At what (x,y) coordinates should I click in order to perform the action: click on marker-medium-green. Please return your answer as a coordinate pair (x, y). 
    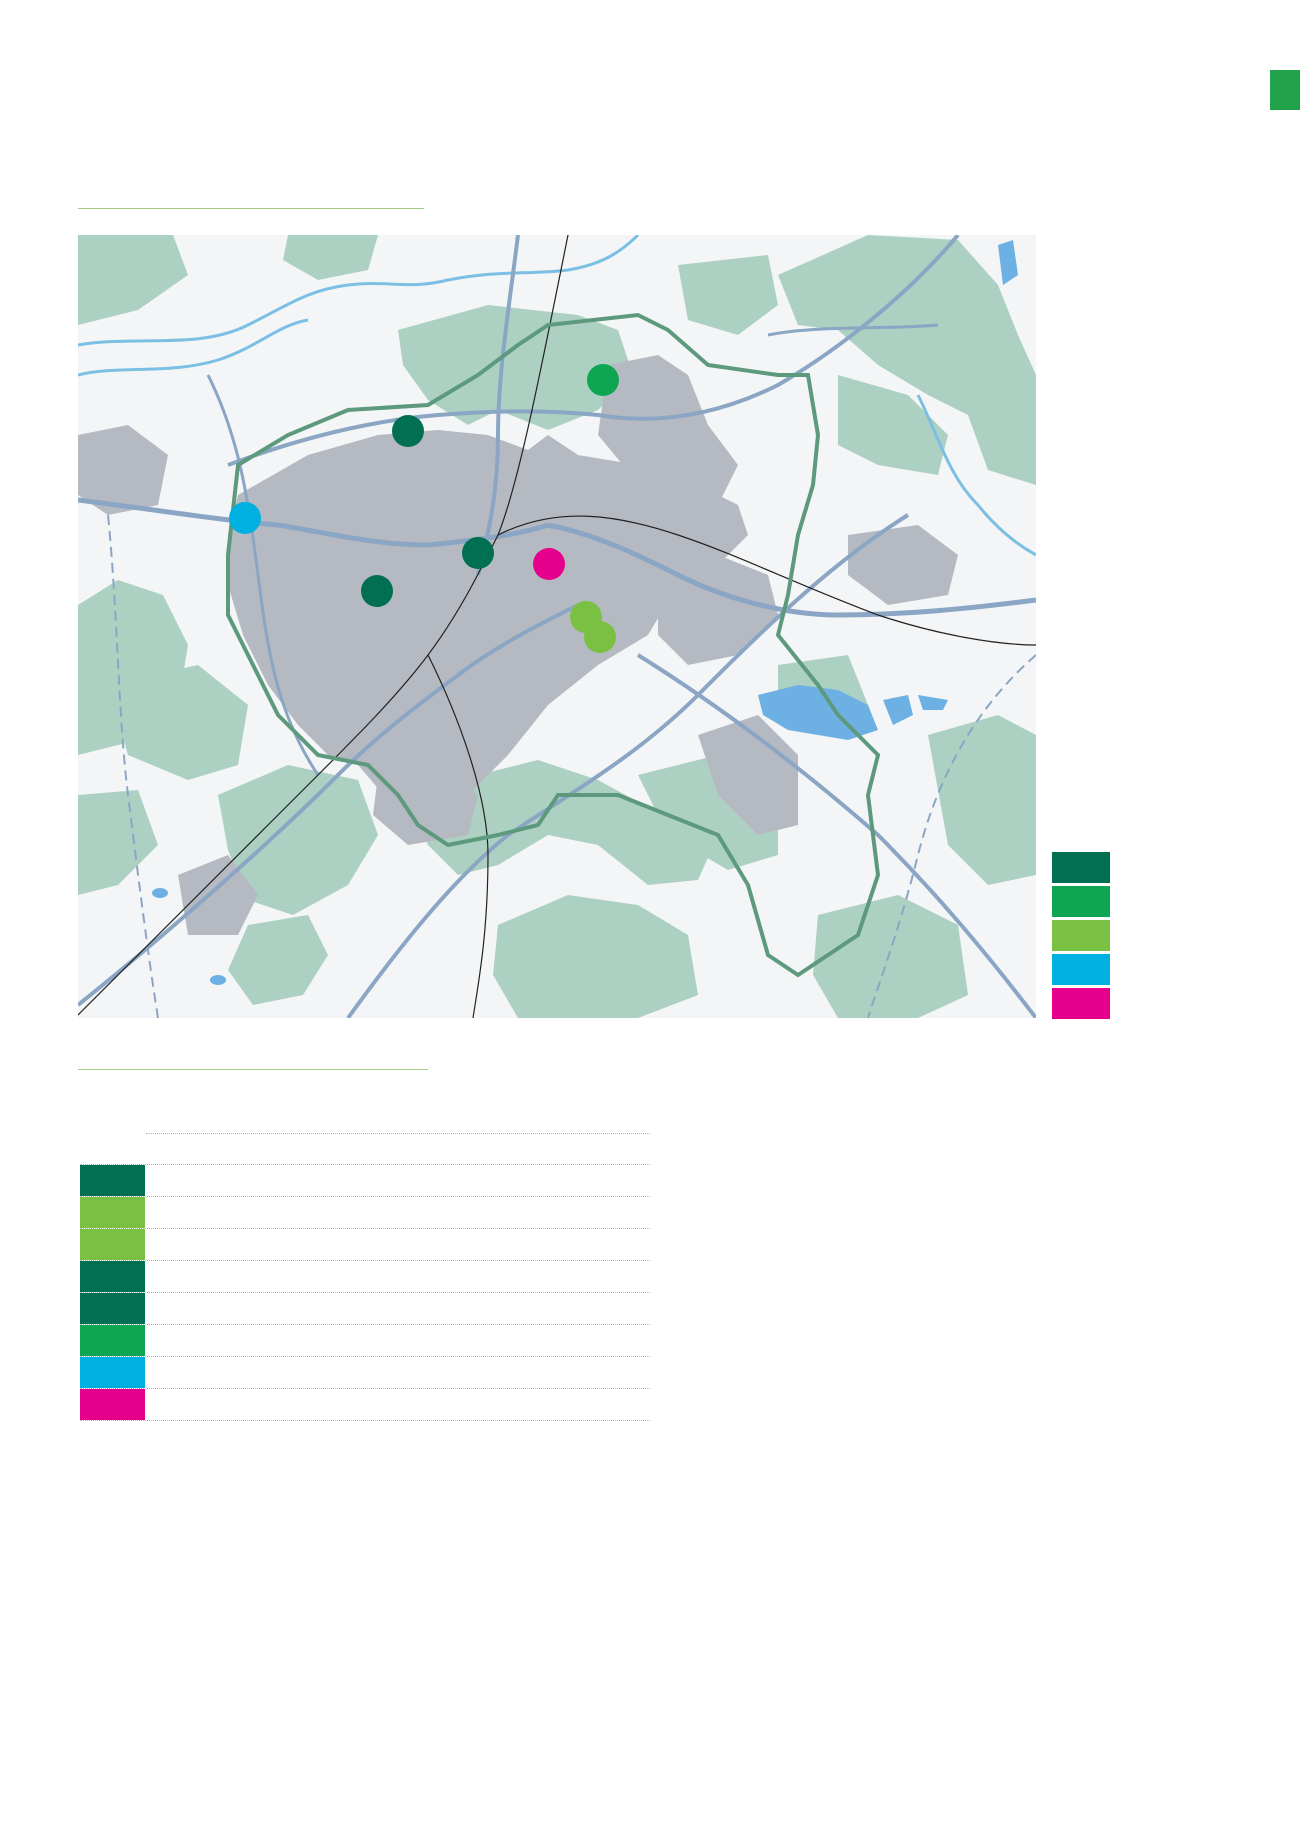
    Looking at the image, I should click on (603, 380).